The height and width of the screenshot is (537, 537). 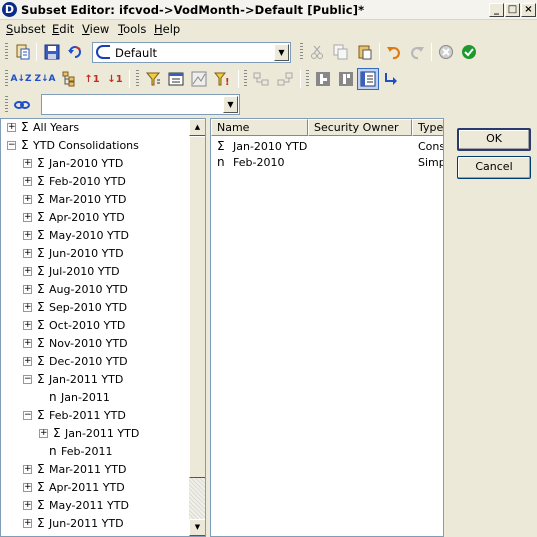 I want to click on minimize-button: _, so click(x=496, y=10).